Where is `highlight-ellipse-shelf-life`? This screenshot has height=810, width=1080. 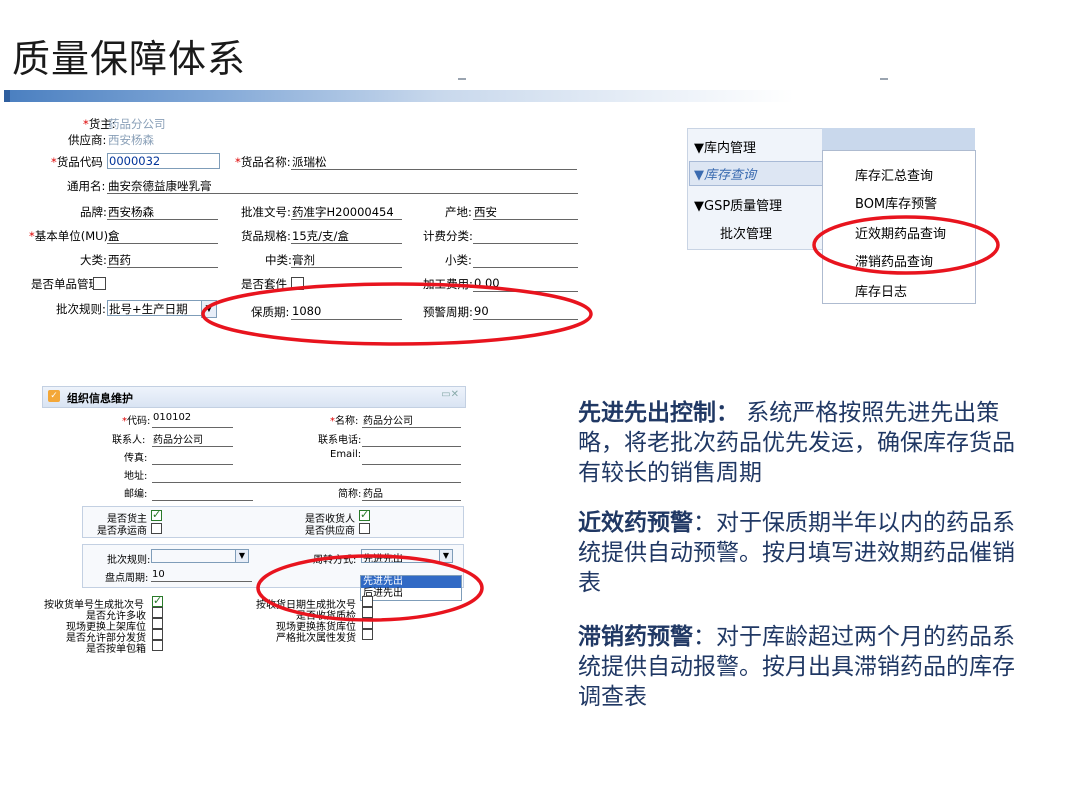 highlight-ellipse-shelf-life is located at coordinates (397, 314).